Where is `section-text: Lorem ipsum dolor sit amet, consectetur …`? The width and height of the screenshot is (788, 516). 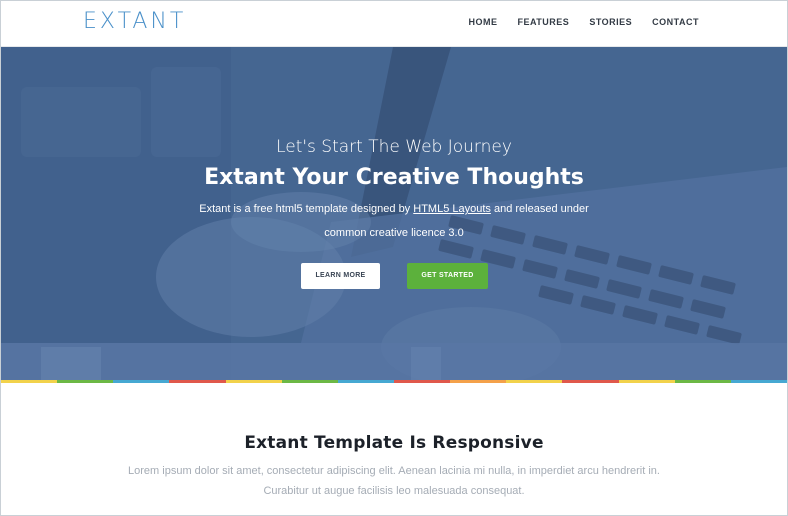 section-text: Lorem ipsum dolor sit amet, consectetur … is located at coordinates (394, 481).